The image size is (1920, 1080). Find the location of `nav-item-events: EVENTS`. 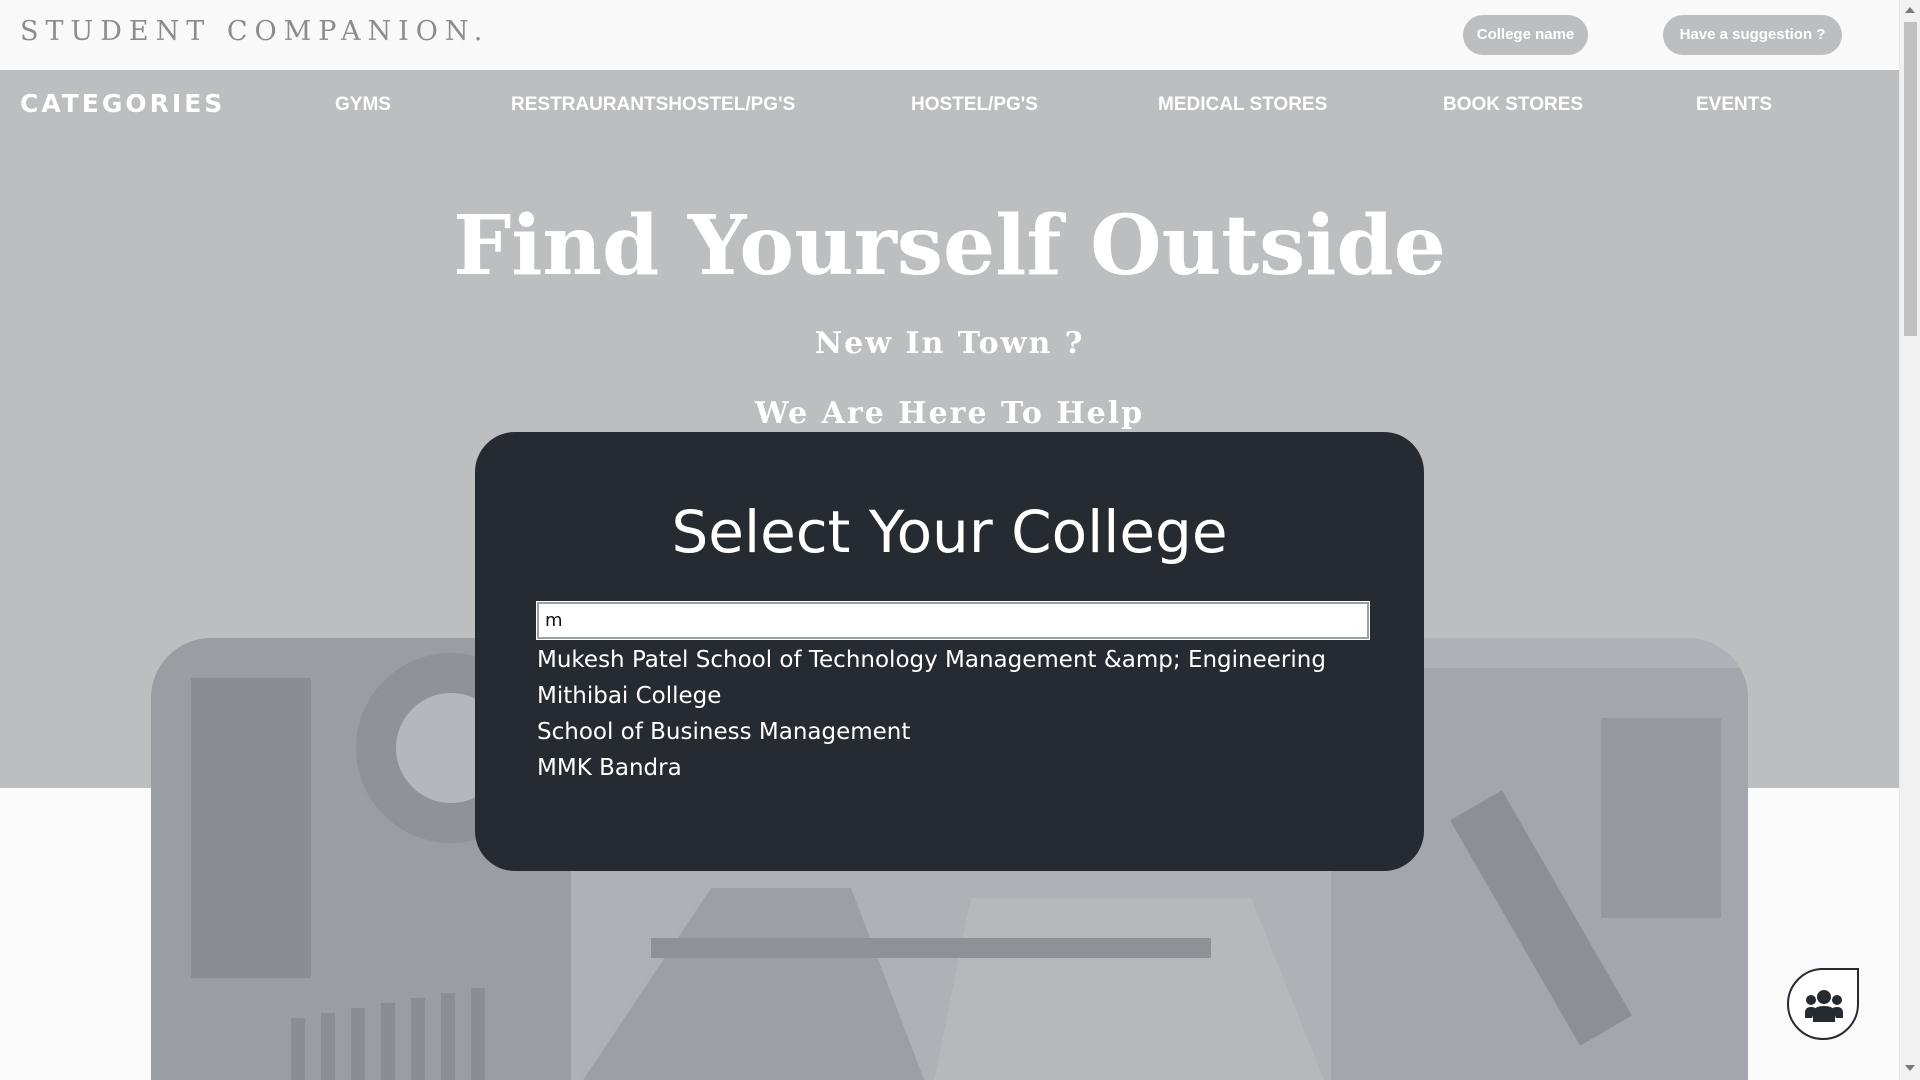

nav-item-events: EVENTS is located at coordinates (1734, 105).